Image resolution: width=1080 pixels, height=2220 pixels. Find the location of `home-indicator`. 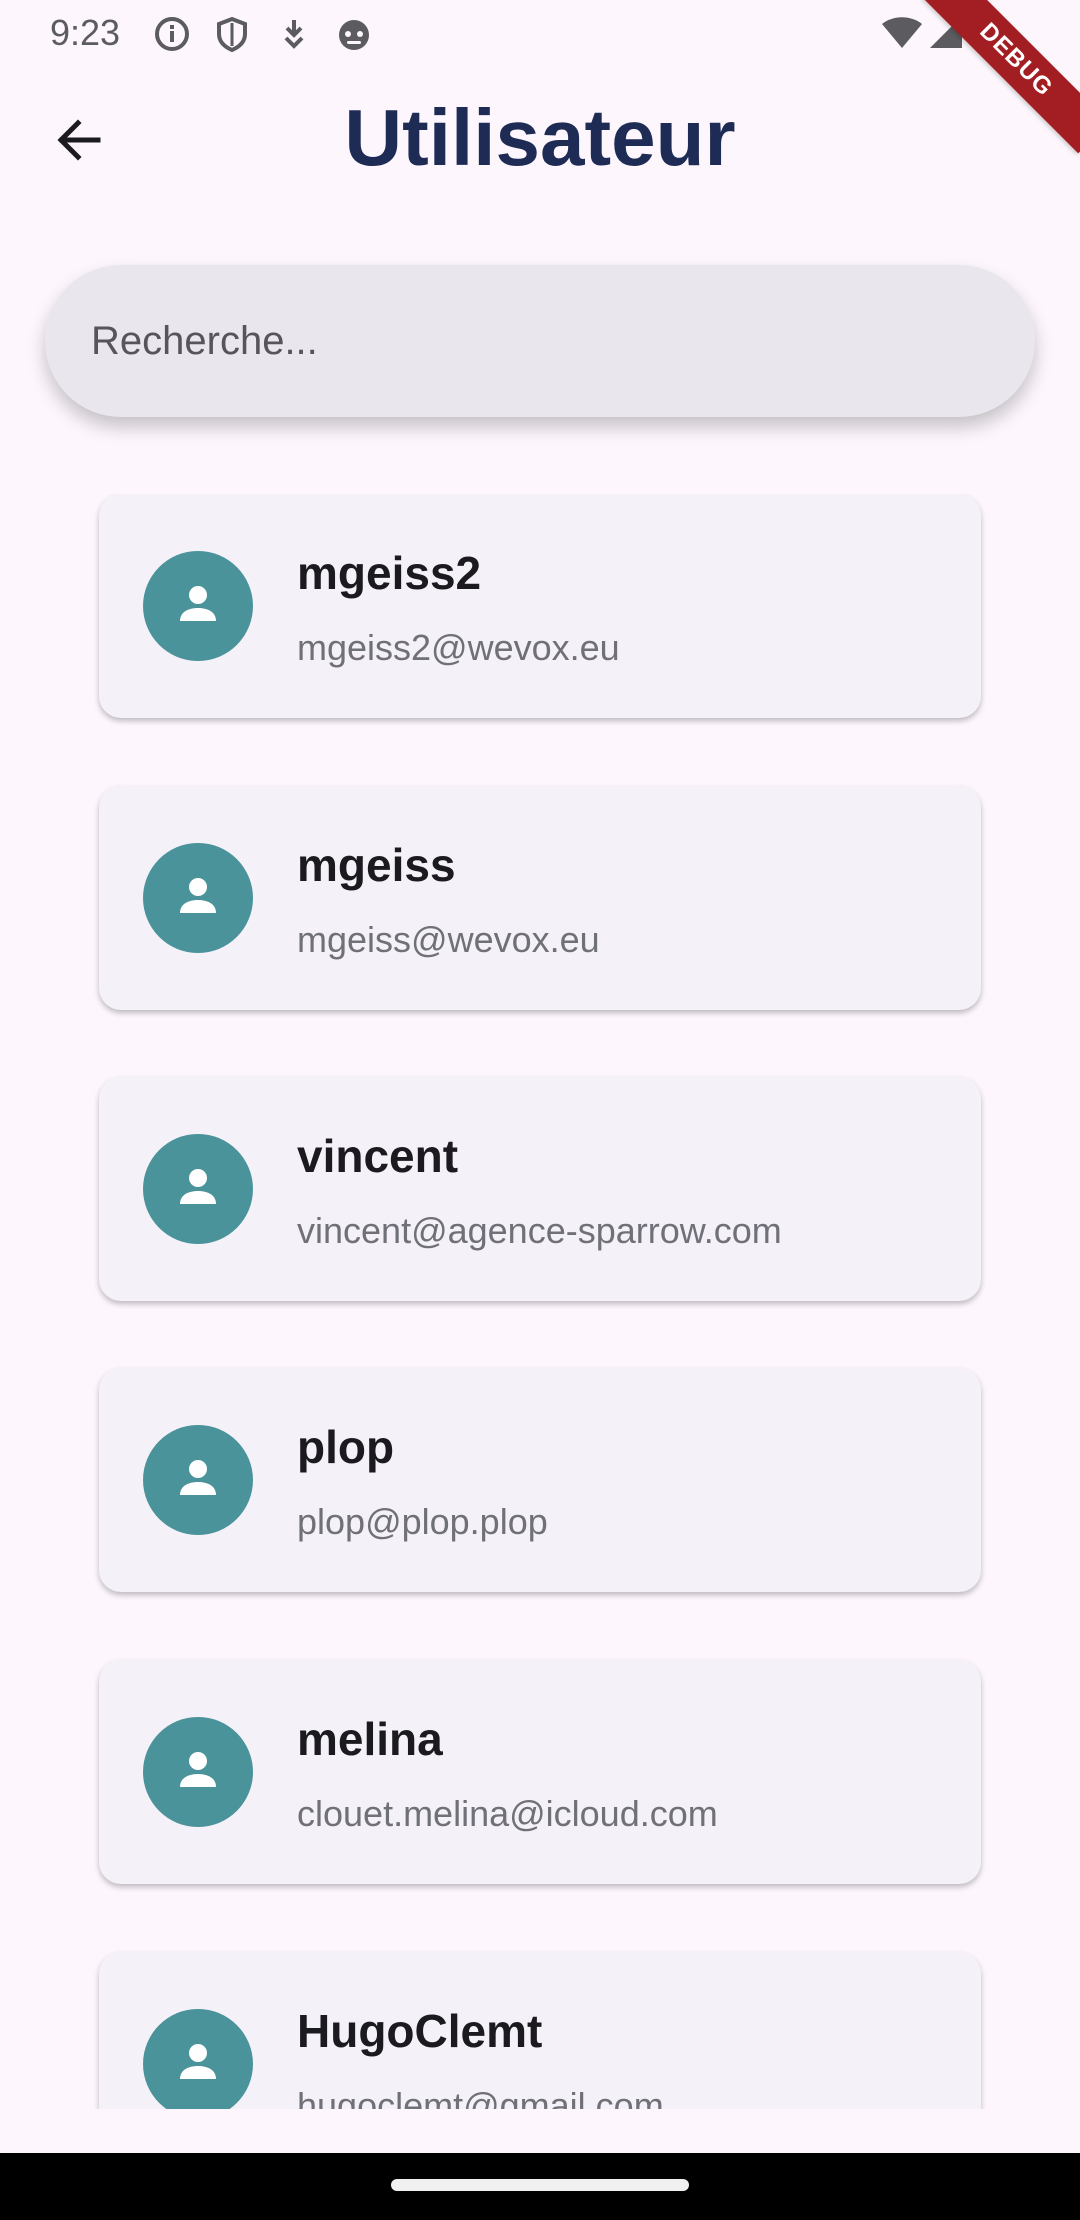

home-indicator is located at coordinates (540, 2185).